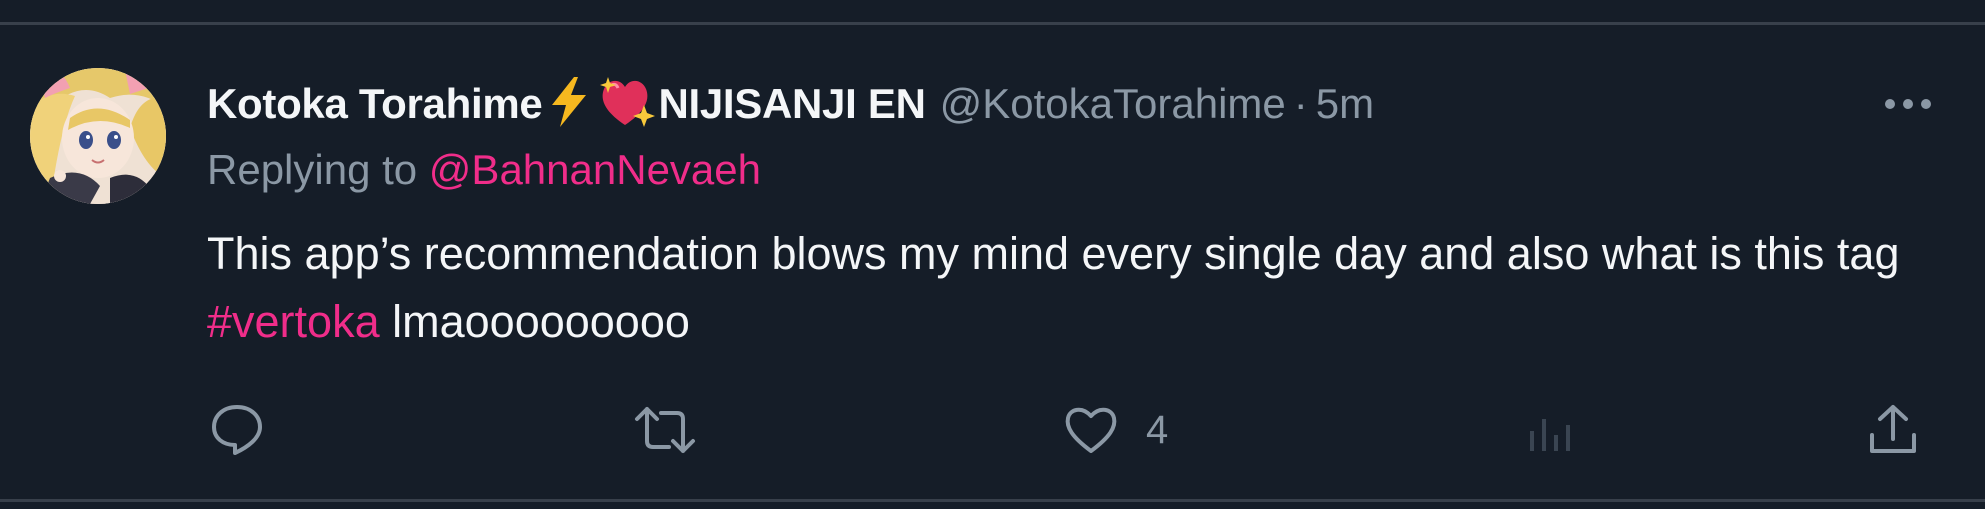 The width and height of the screenshot is (1985, 509). Describe the element at coordinates (375, 104) in the screenshot. I see `display-name: Kotoka Torahime` at that location.